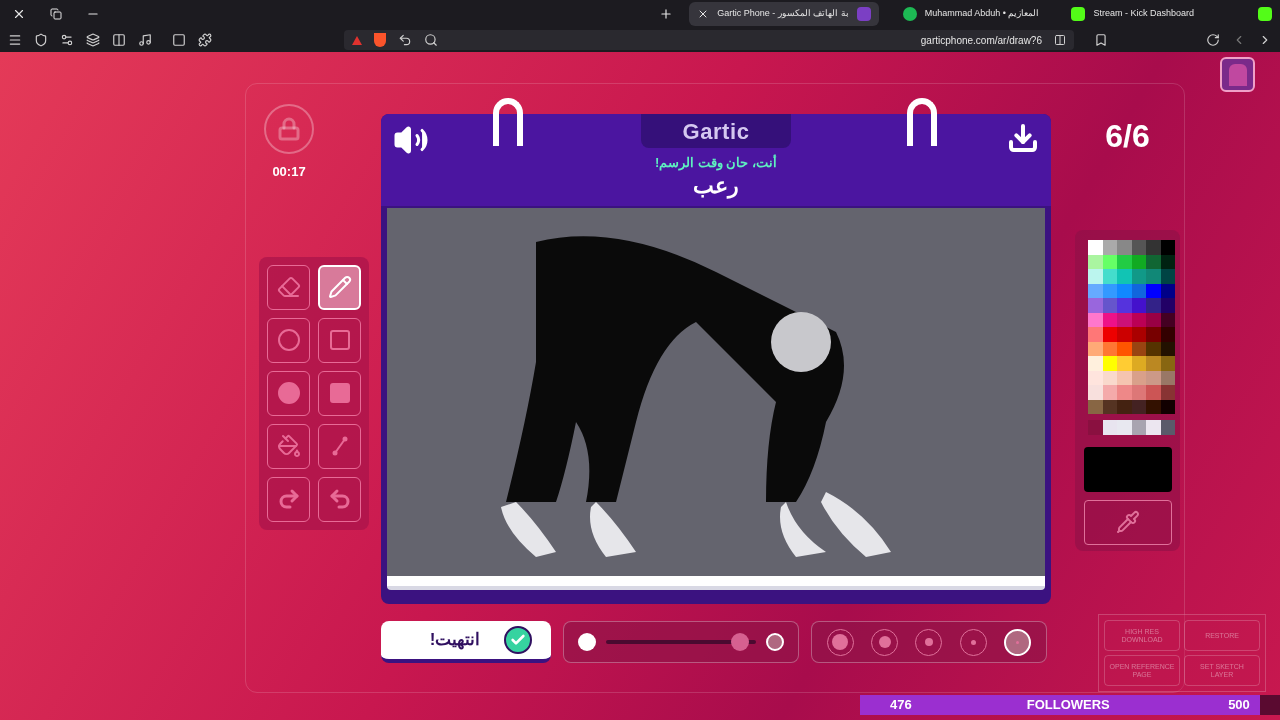  What do you see at coordinates (145, 40) in the screenshot?
I see `music-icon` at bounding box center [145, 40].